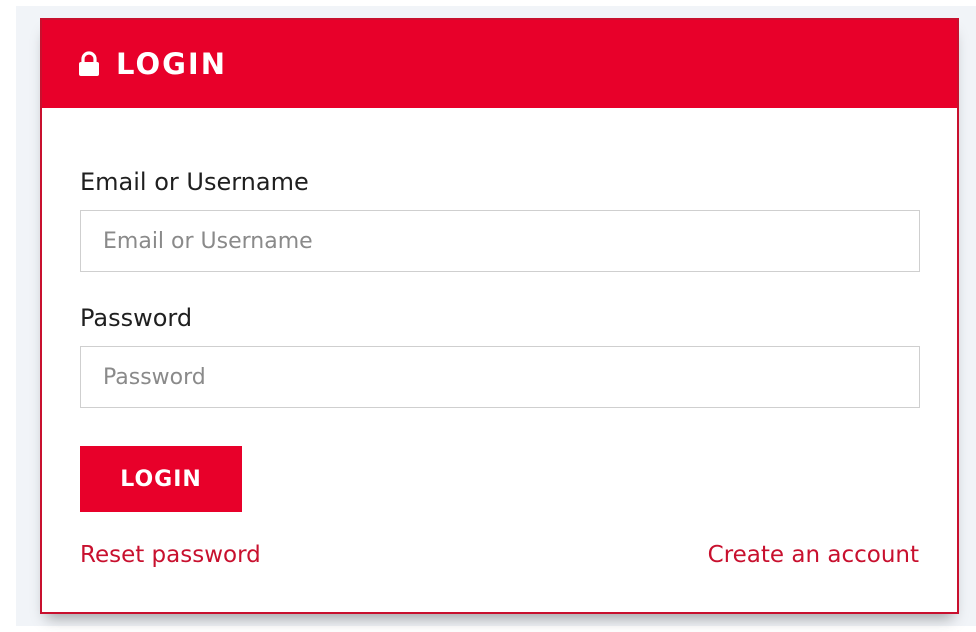 Image resolution: width=976 pixels, height=632 pixels. I want to click on login-title: LOGIN, so click(171, 64).